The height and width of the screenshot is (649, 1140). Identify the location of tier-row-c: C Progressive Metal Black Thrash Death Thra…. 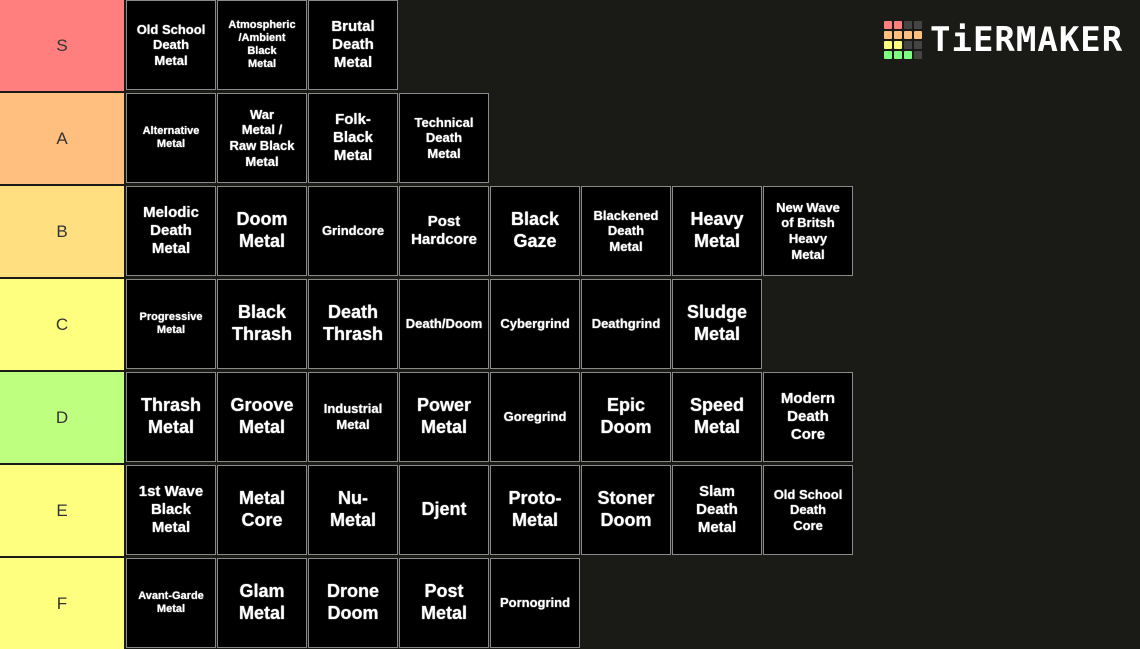
(570, 324).